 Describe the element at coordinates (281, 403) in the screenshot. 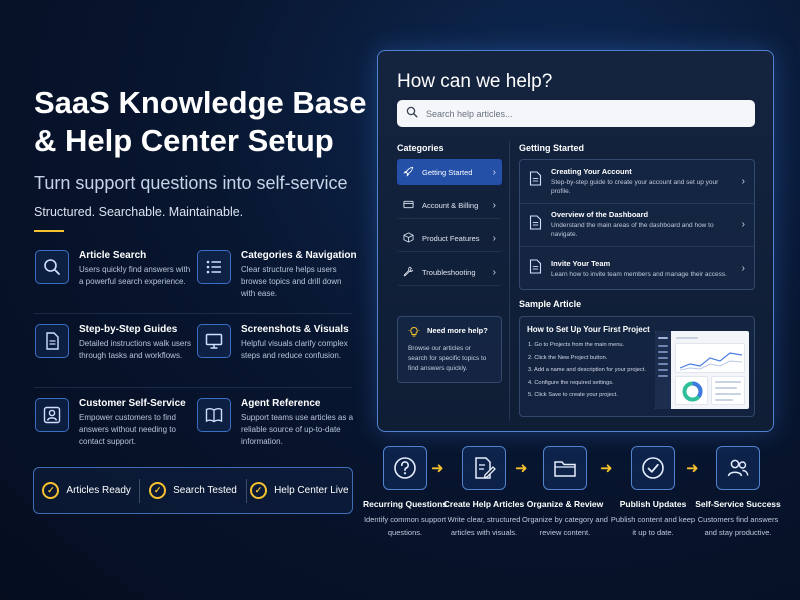

I see `feature-title: Agent Reference` at that location.